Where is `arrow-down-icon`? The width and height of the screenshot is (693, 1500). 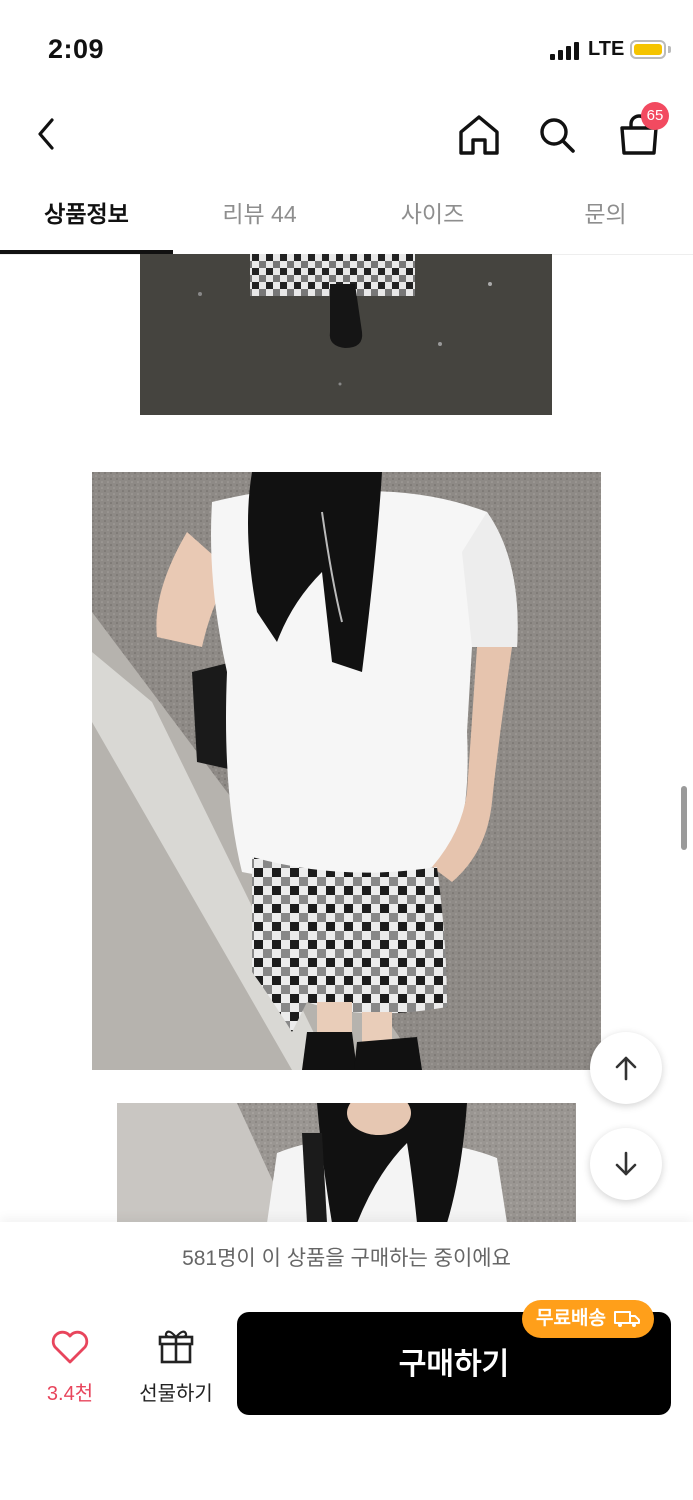
arrow-down-icon is located at coordinates (626, 1163).